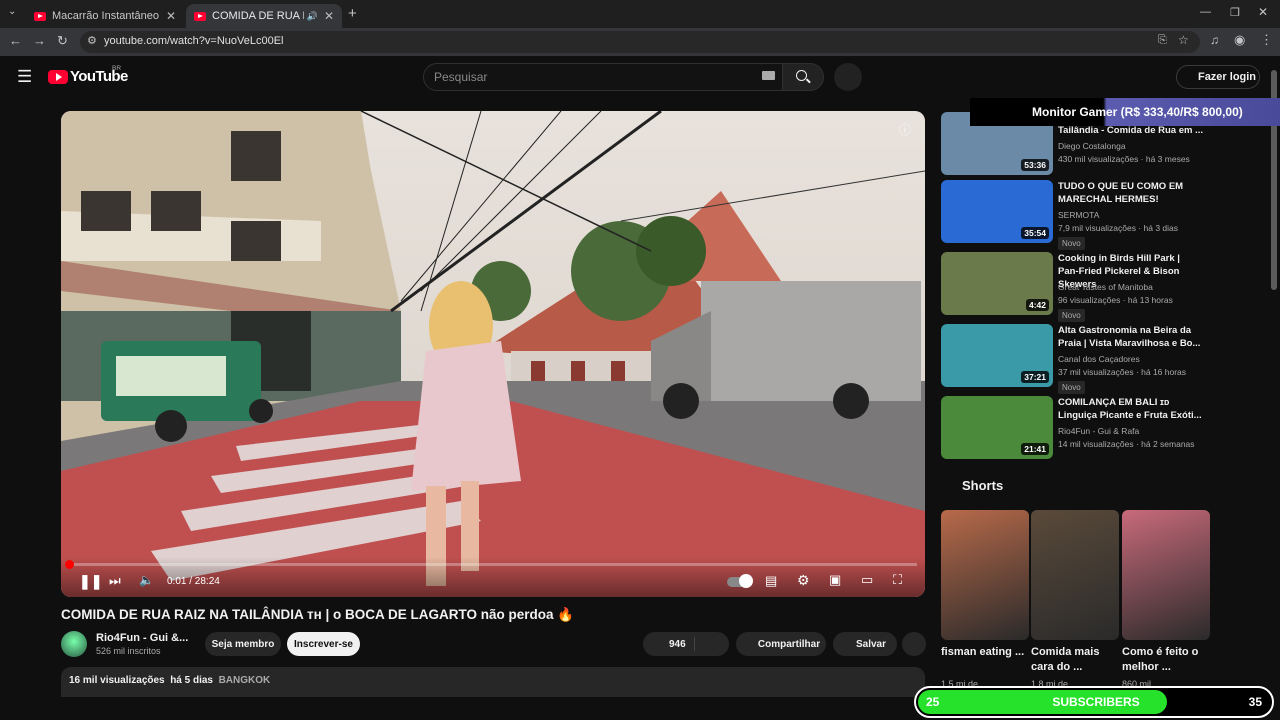 The height and width of the screenshot is (720, 1280). Describe the element at coordinates (15, 40) in the screenshot. I see `back-icon: ←` at that location.